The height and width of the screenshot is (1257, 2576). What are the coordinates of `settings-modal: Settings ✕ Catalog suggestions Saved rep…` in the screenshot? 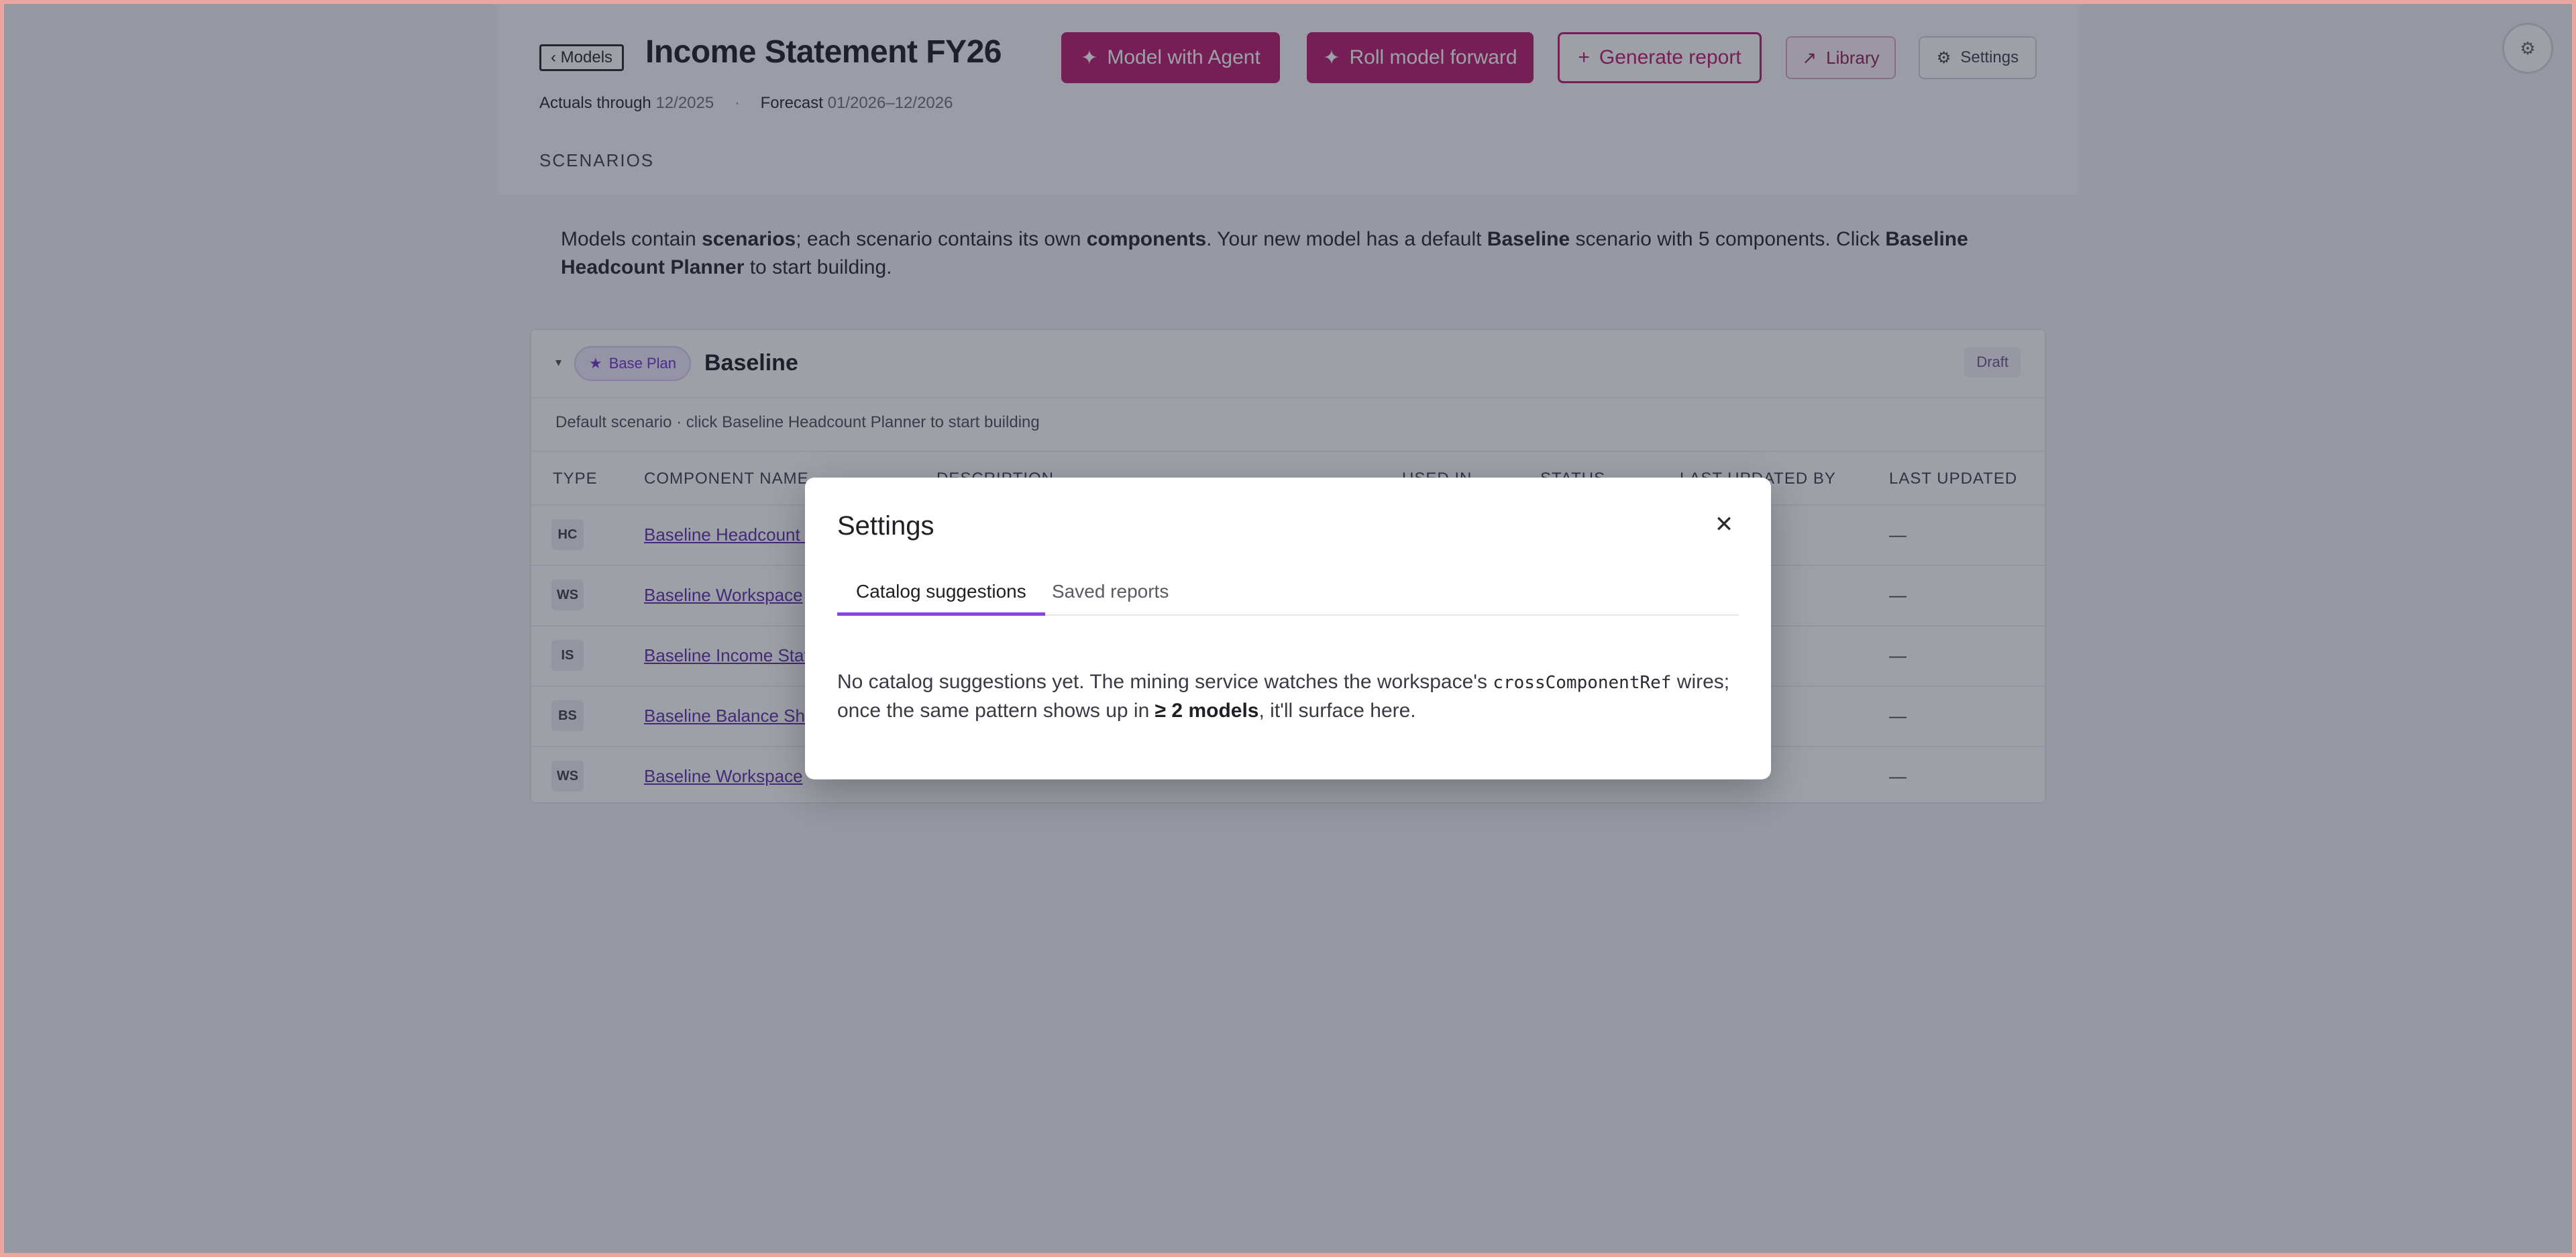 It's located at (1288, 628).